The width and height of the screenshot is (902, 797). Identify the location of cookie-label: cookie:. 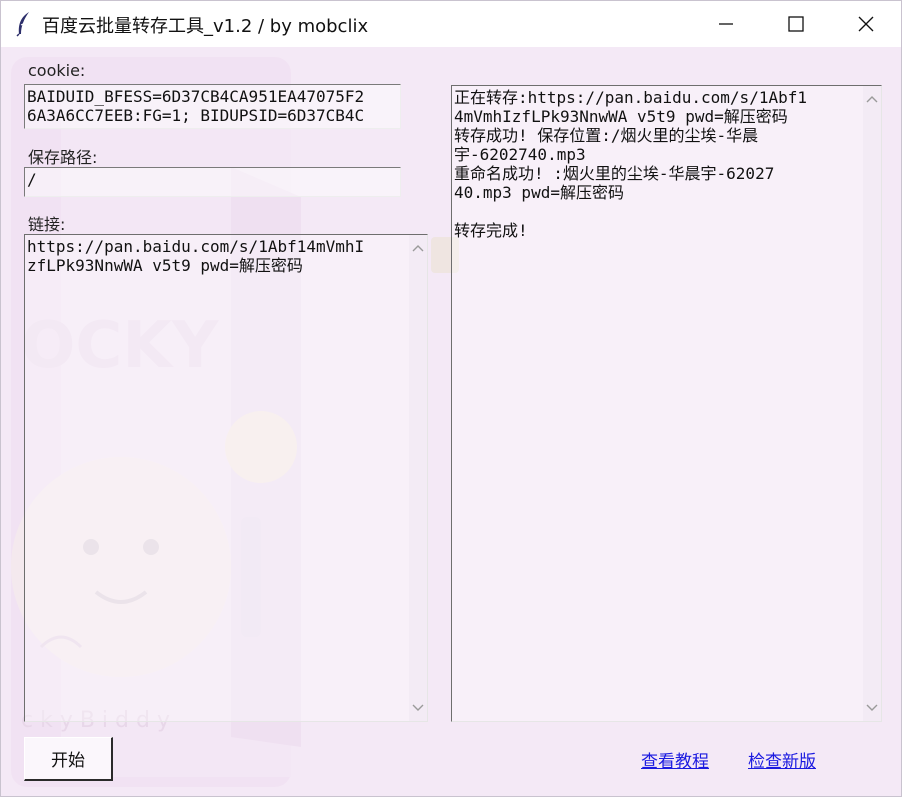
(57, 70).